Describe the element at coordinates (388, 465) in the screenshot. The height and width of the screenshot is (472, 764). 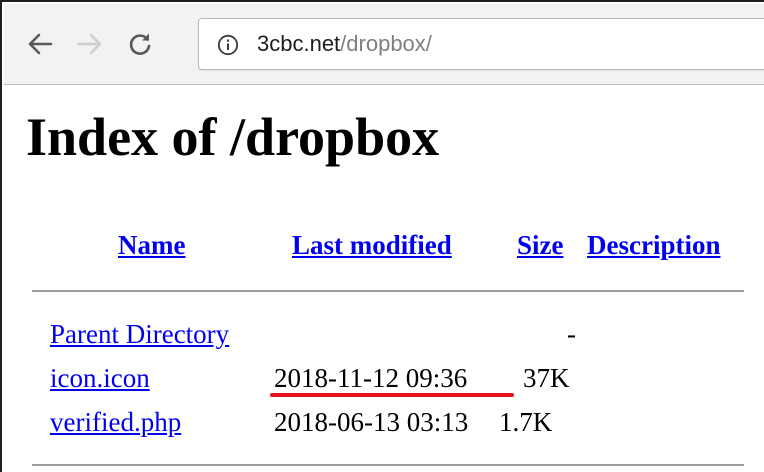
I see `footer-divider` at that location.